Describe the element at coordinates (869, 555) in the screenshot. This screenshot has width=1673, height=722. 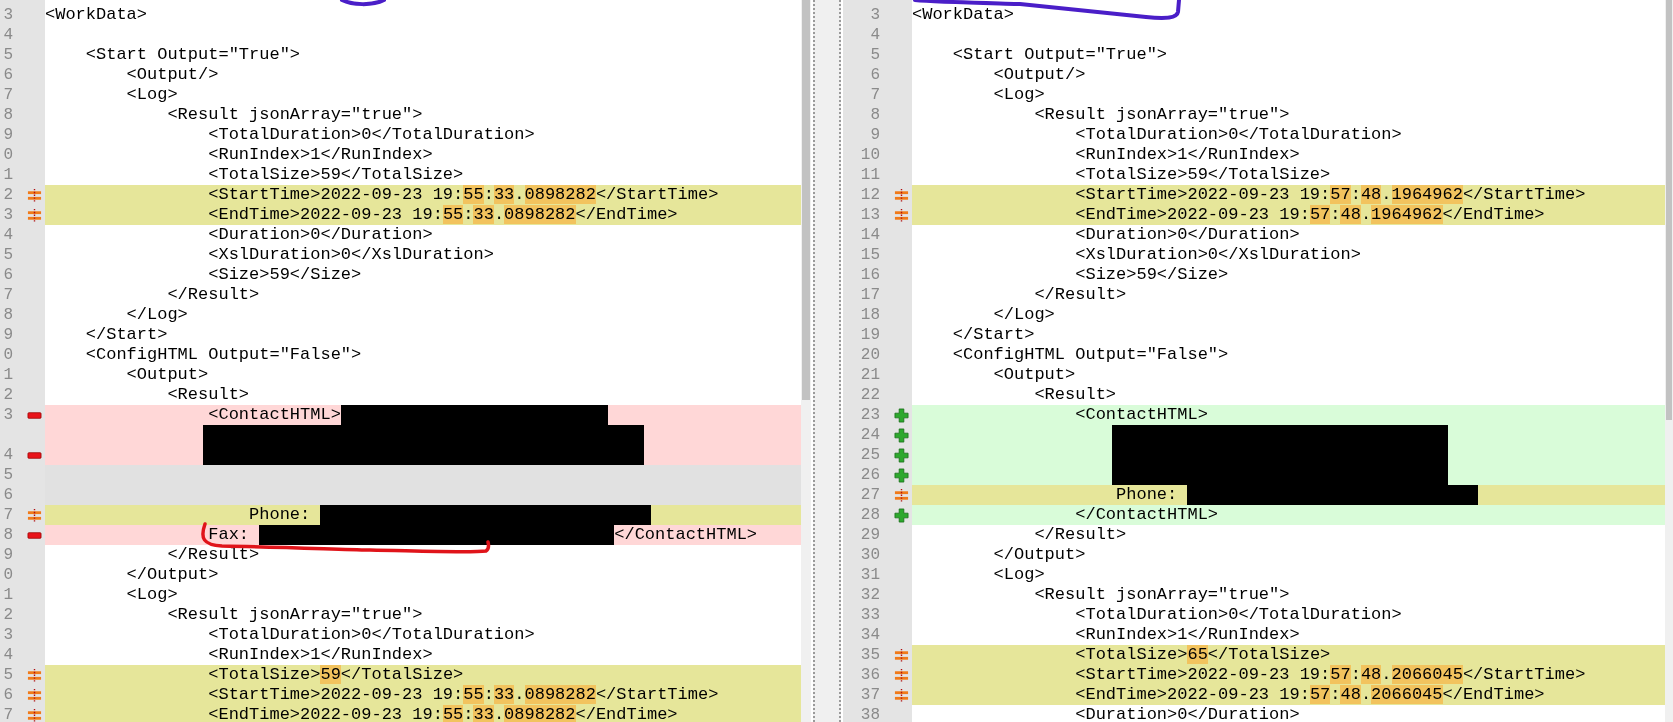
I see `line-number: 30` at that location.